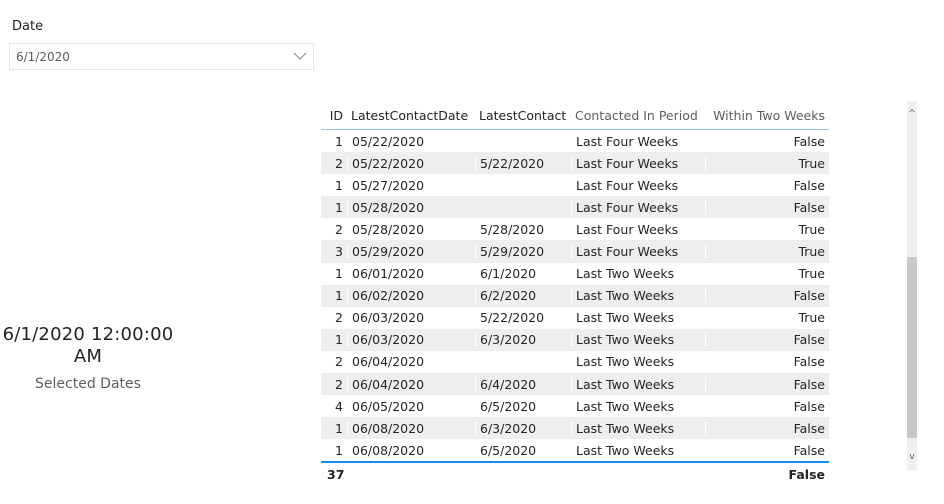 This screenshot has width=944, height=504. I want to click on cell-id: 3, so click(339, 252).